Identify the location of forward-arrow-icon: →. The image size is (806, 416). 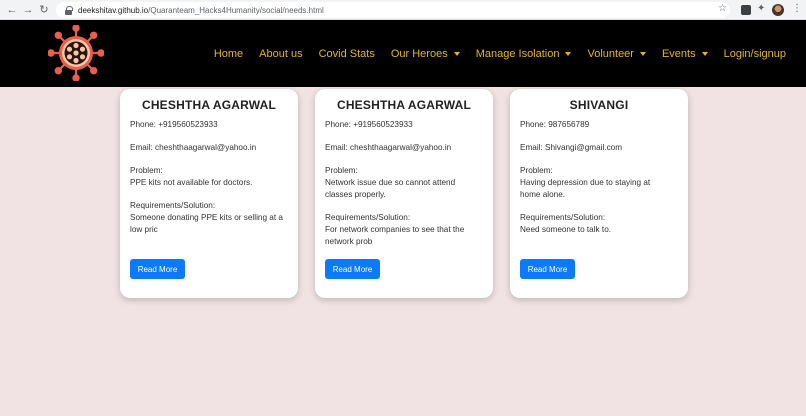
(28, 10).